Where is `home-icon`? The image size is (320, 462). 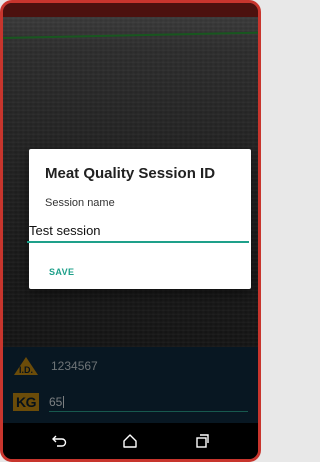
home-icon is located at coordinates (130, 441).